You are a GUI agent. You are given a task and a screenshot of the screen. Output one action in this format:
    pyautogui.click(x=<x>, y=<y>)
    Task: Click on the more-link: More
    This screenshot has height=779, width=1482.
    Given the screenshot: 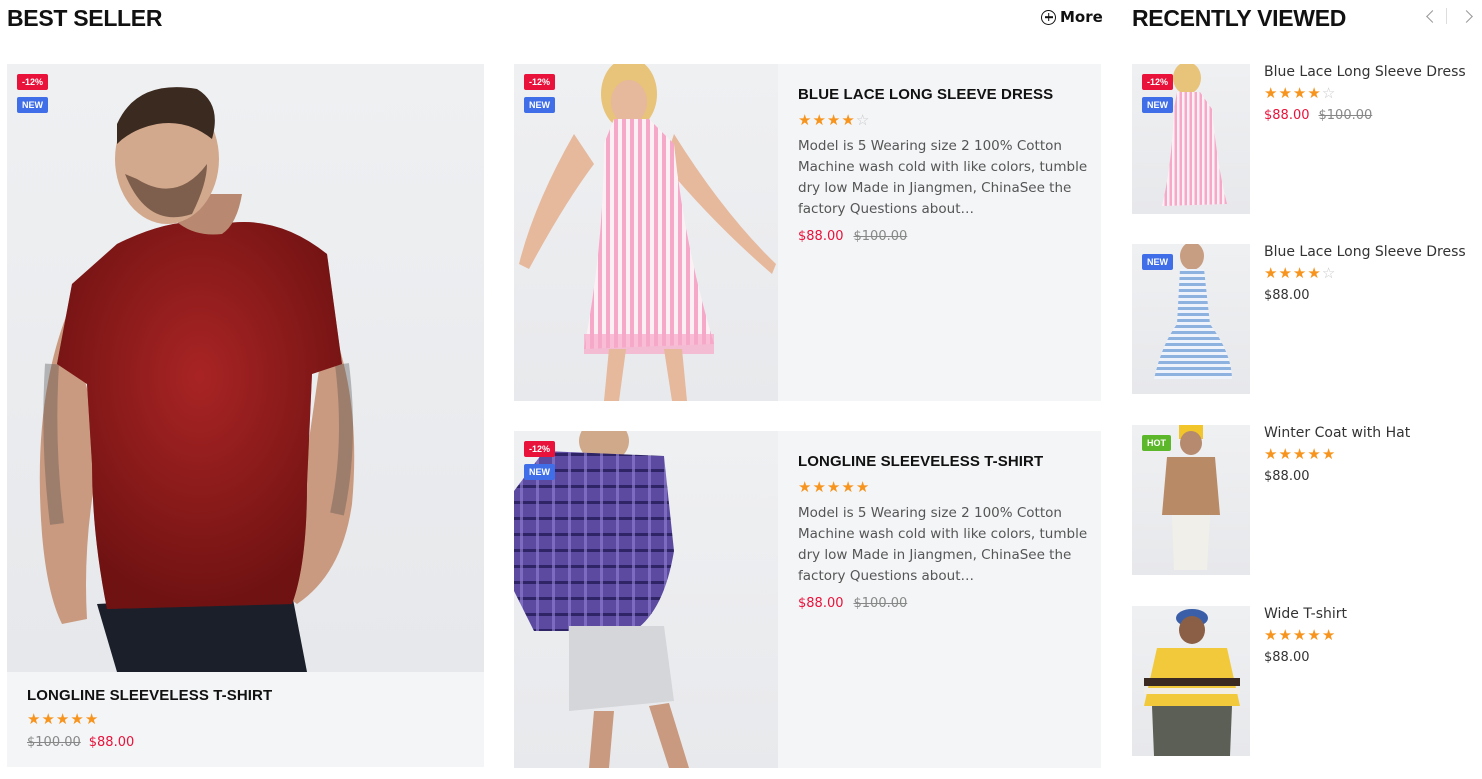 What is the action you would take?
    pyautogui.click(x=1072, y=17)
    